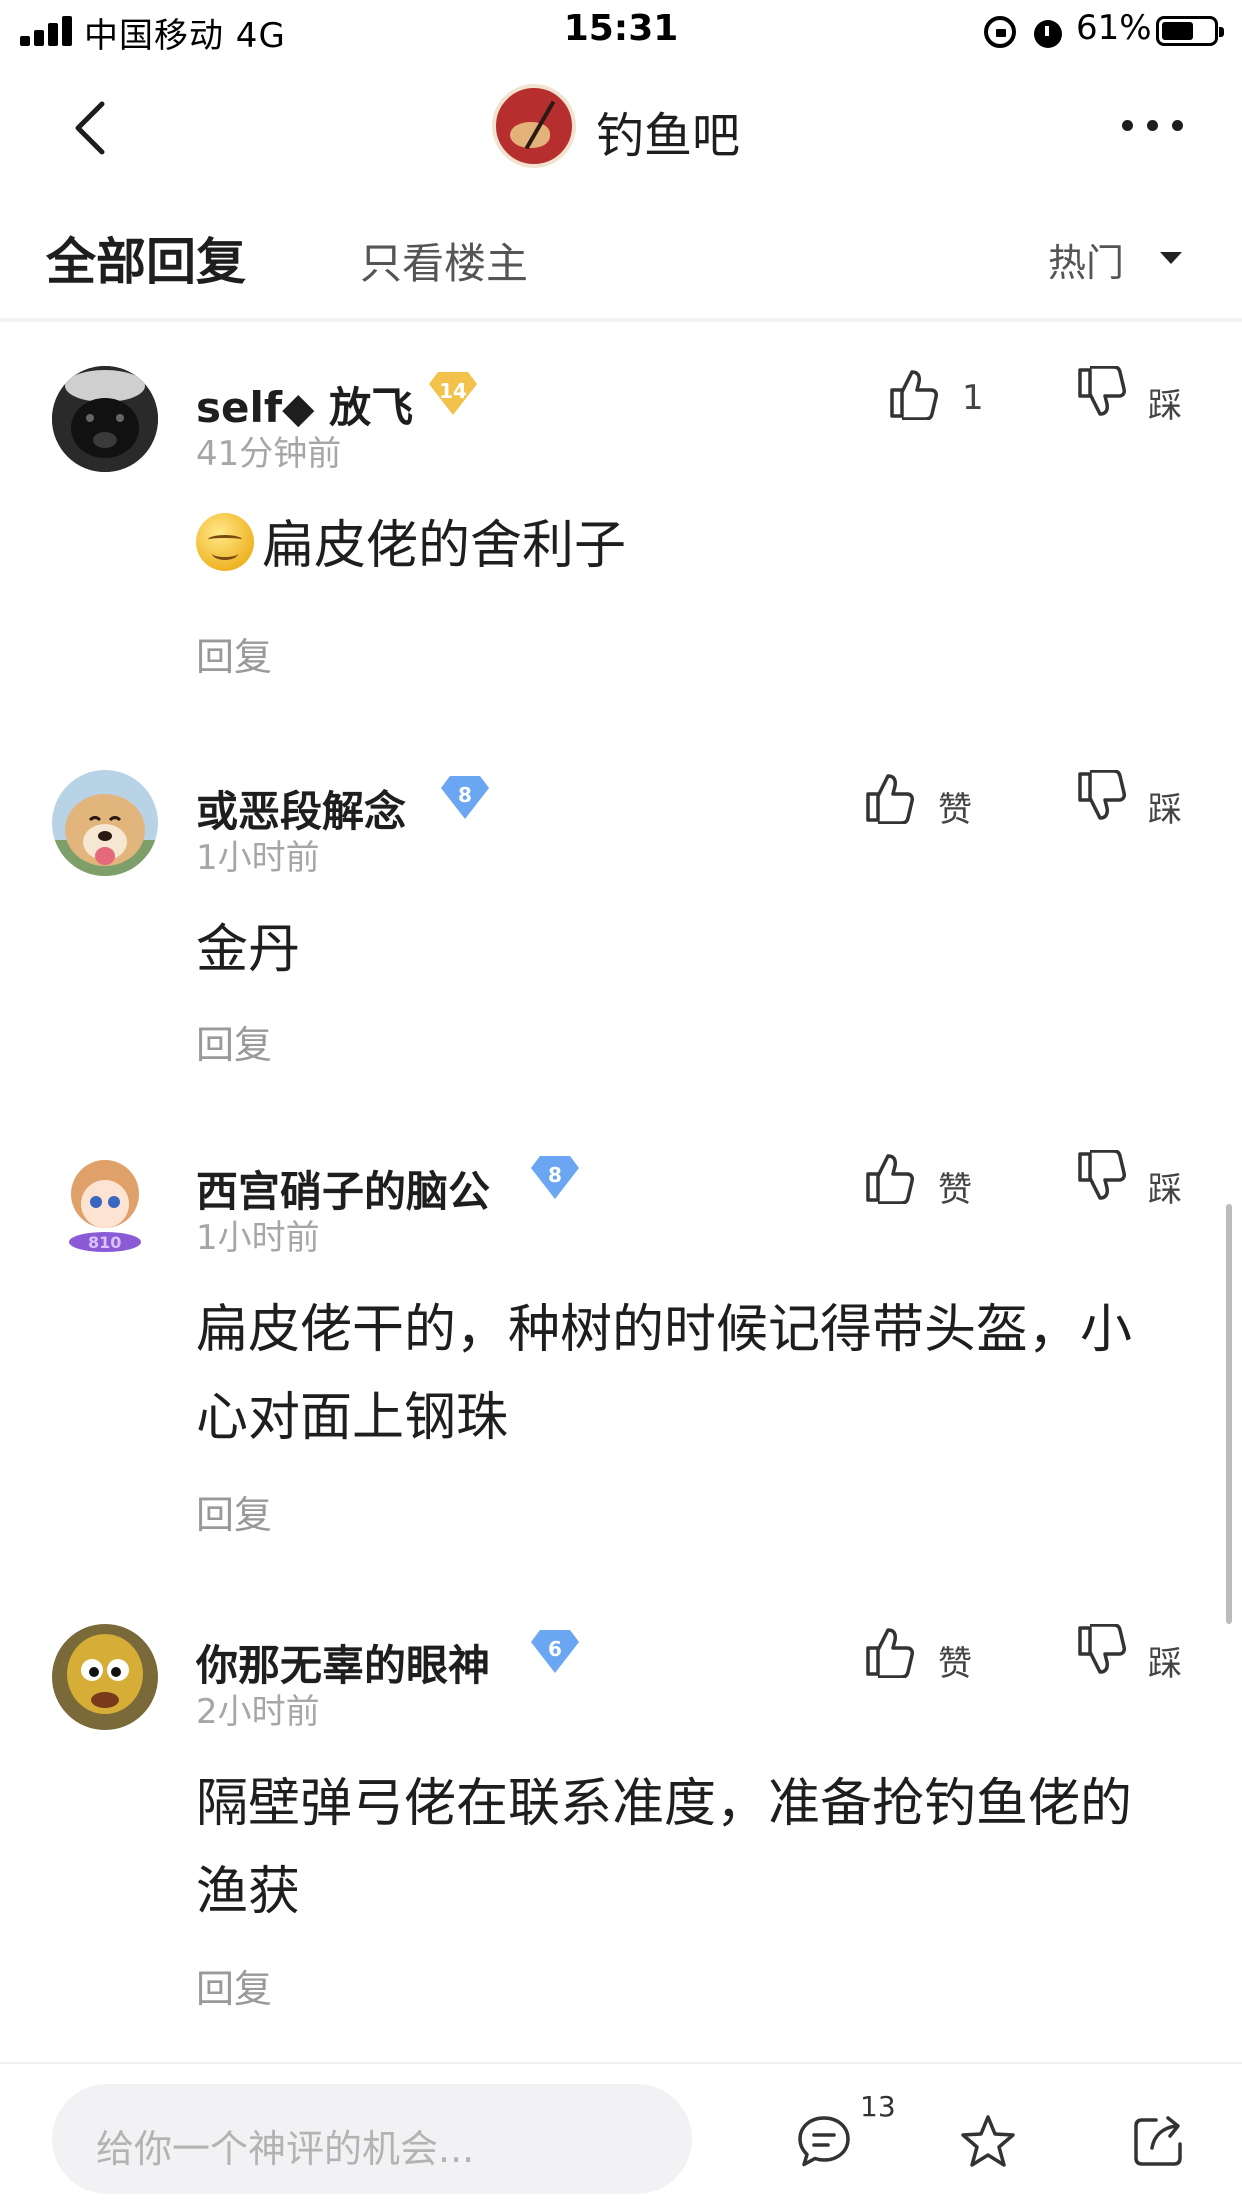 The height and width of the screenshot is (2208, 1242). I want to click on share-icon, so click(1158, 2142).